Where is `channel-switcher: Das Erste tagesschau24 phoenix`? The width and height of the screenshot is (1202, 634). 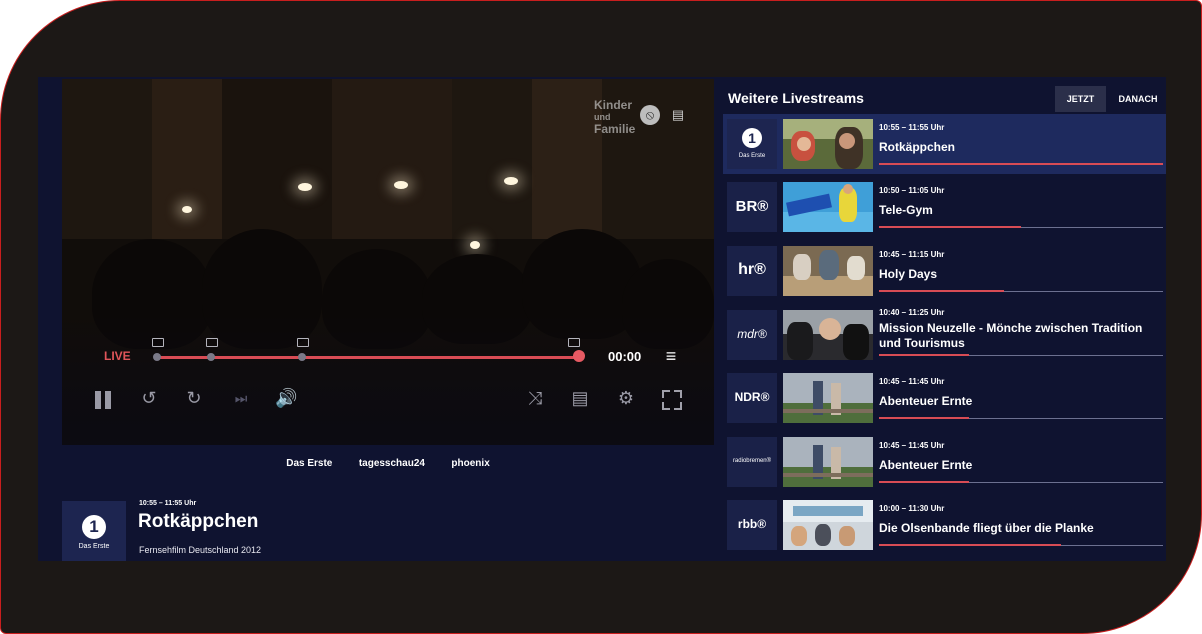 channel-switcher: Das Erste tagesschau24 phoenix is located at coordinates (388, 462).